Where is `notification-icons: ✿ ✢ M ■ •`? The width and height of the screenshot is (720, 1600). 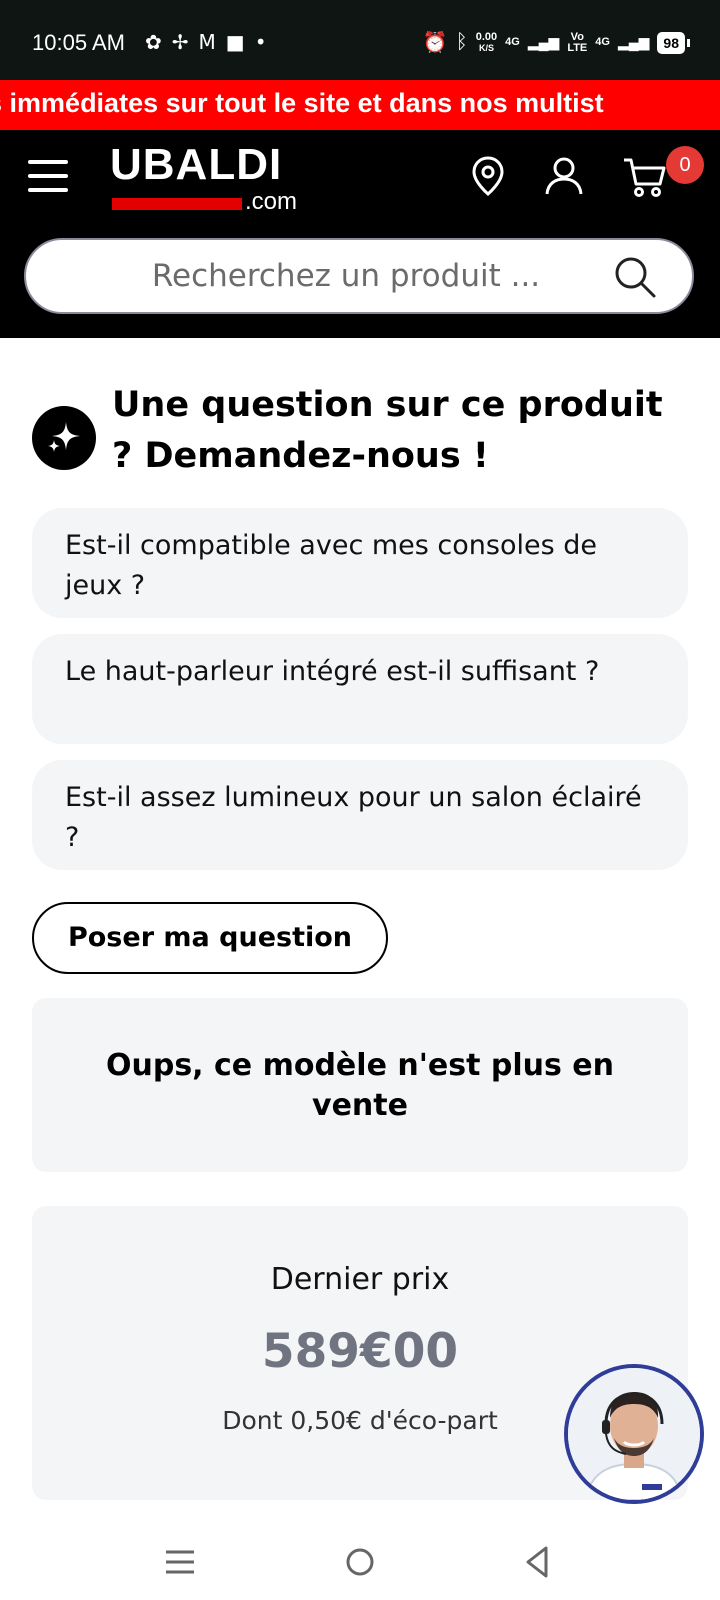 notification-icons: ✿ ✢ M ■ • is located at coordinates (206, 42).